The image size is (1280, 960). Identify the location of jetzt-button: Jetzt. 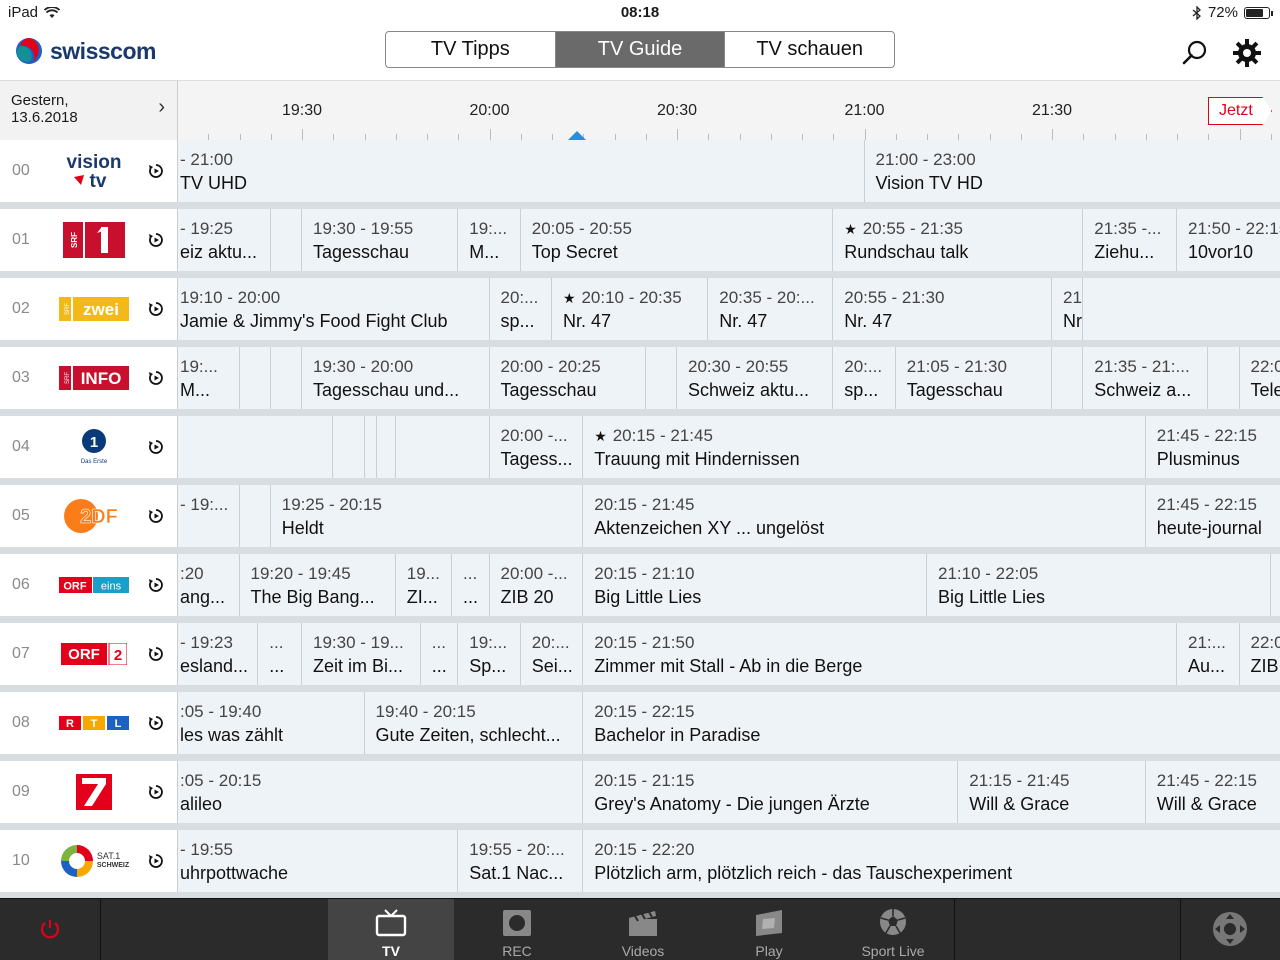
(1240, 111).